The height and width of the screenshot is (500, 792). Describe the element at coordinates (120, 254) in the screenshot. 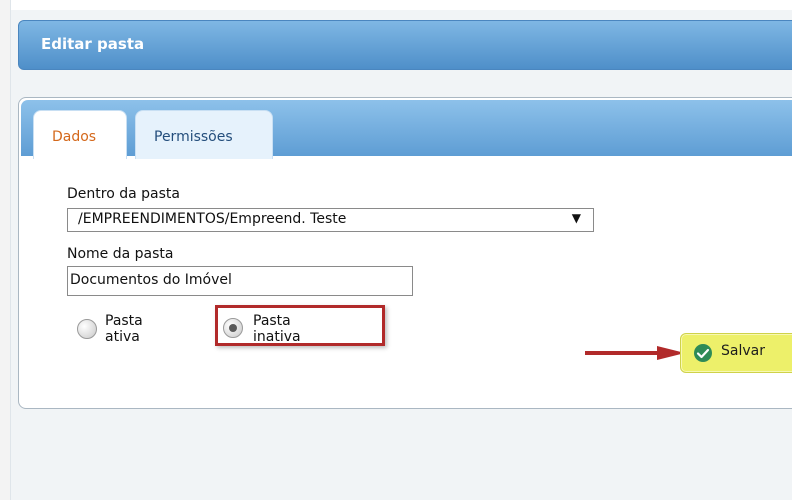

I see `folder-name-label: Nome da pasta` at that location.